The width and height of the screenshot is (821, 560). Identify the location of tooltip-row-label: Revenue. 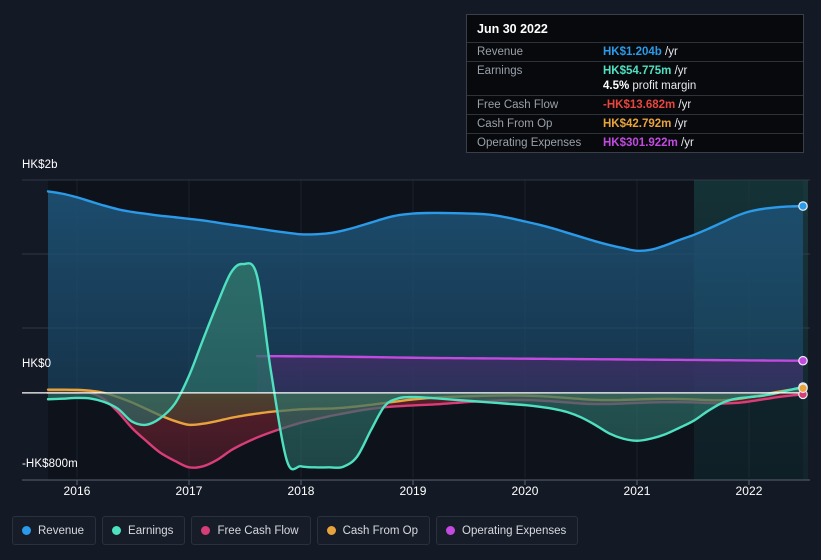
(530, 52).